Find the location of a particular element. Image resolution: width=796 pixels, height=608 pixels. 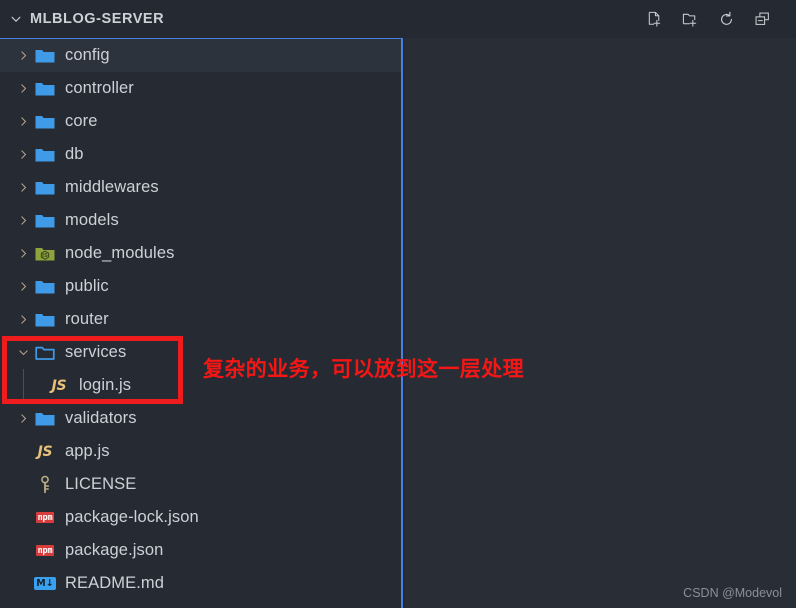

svg-text: JS is located at coordinates (44, 255).